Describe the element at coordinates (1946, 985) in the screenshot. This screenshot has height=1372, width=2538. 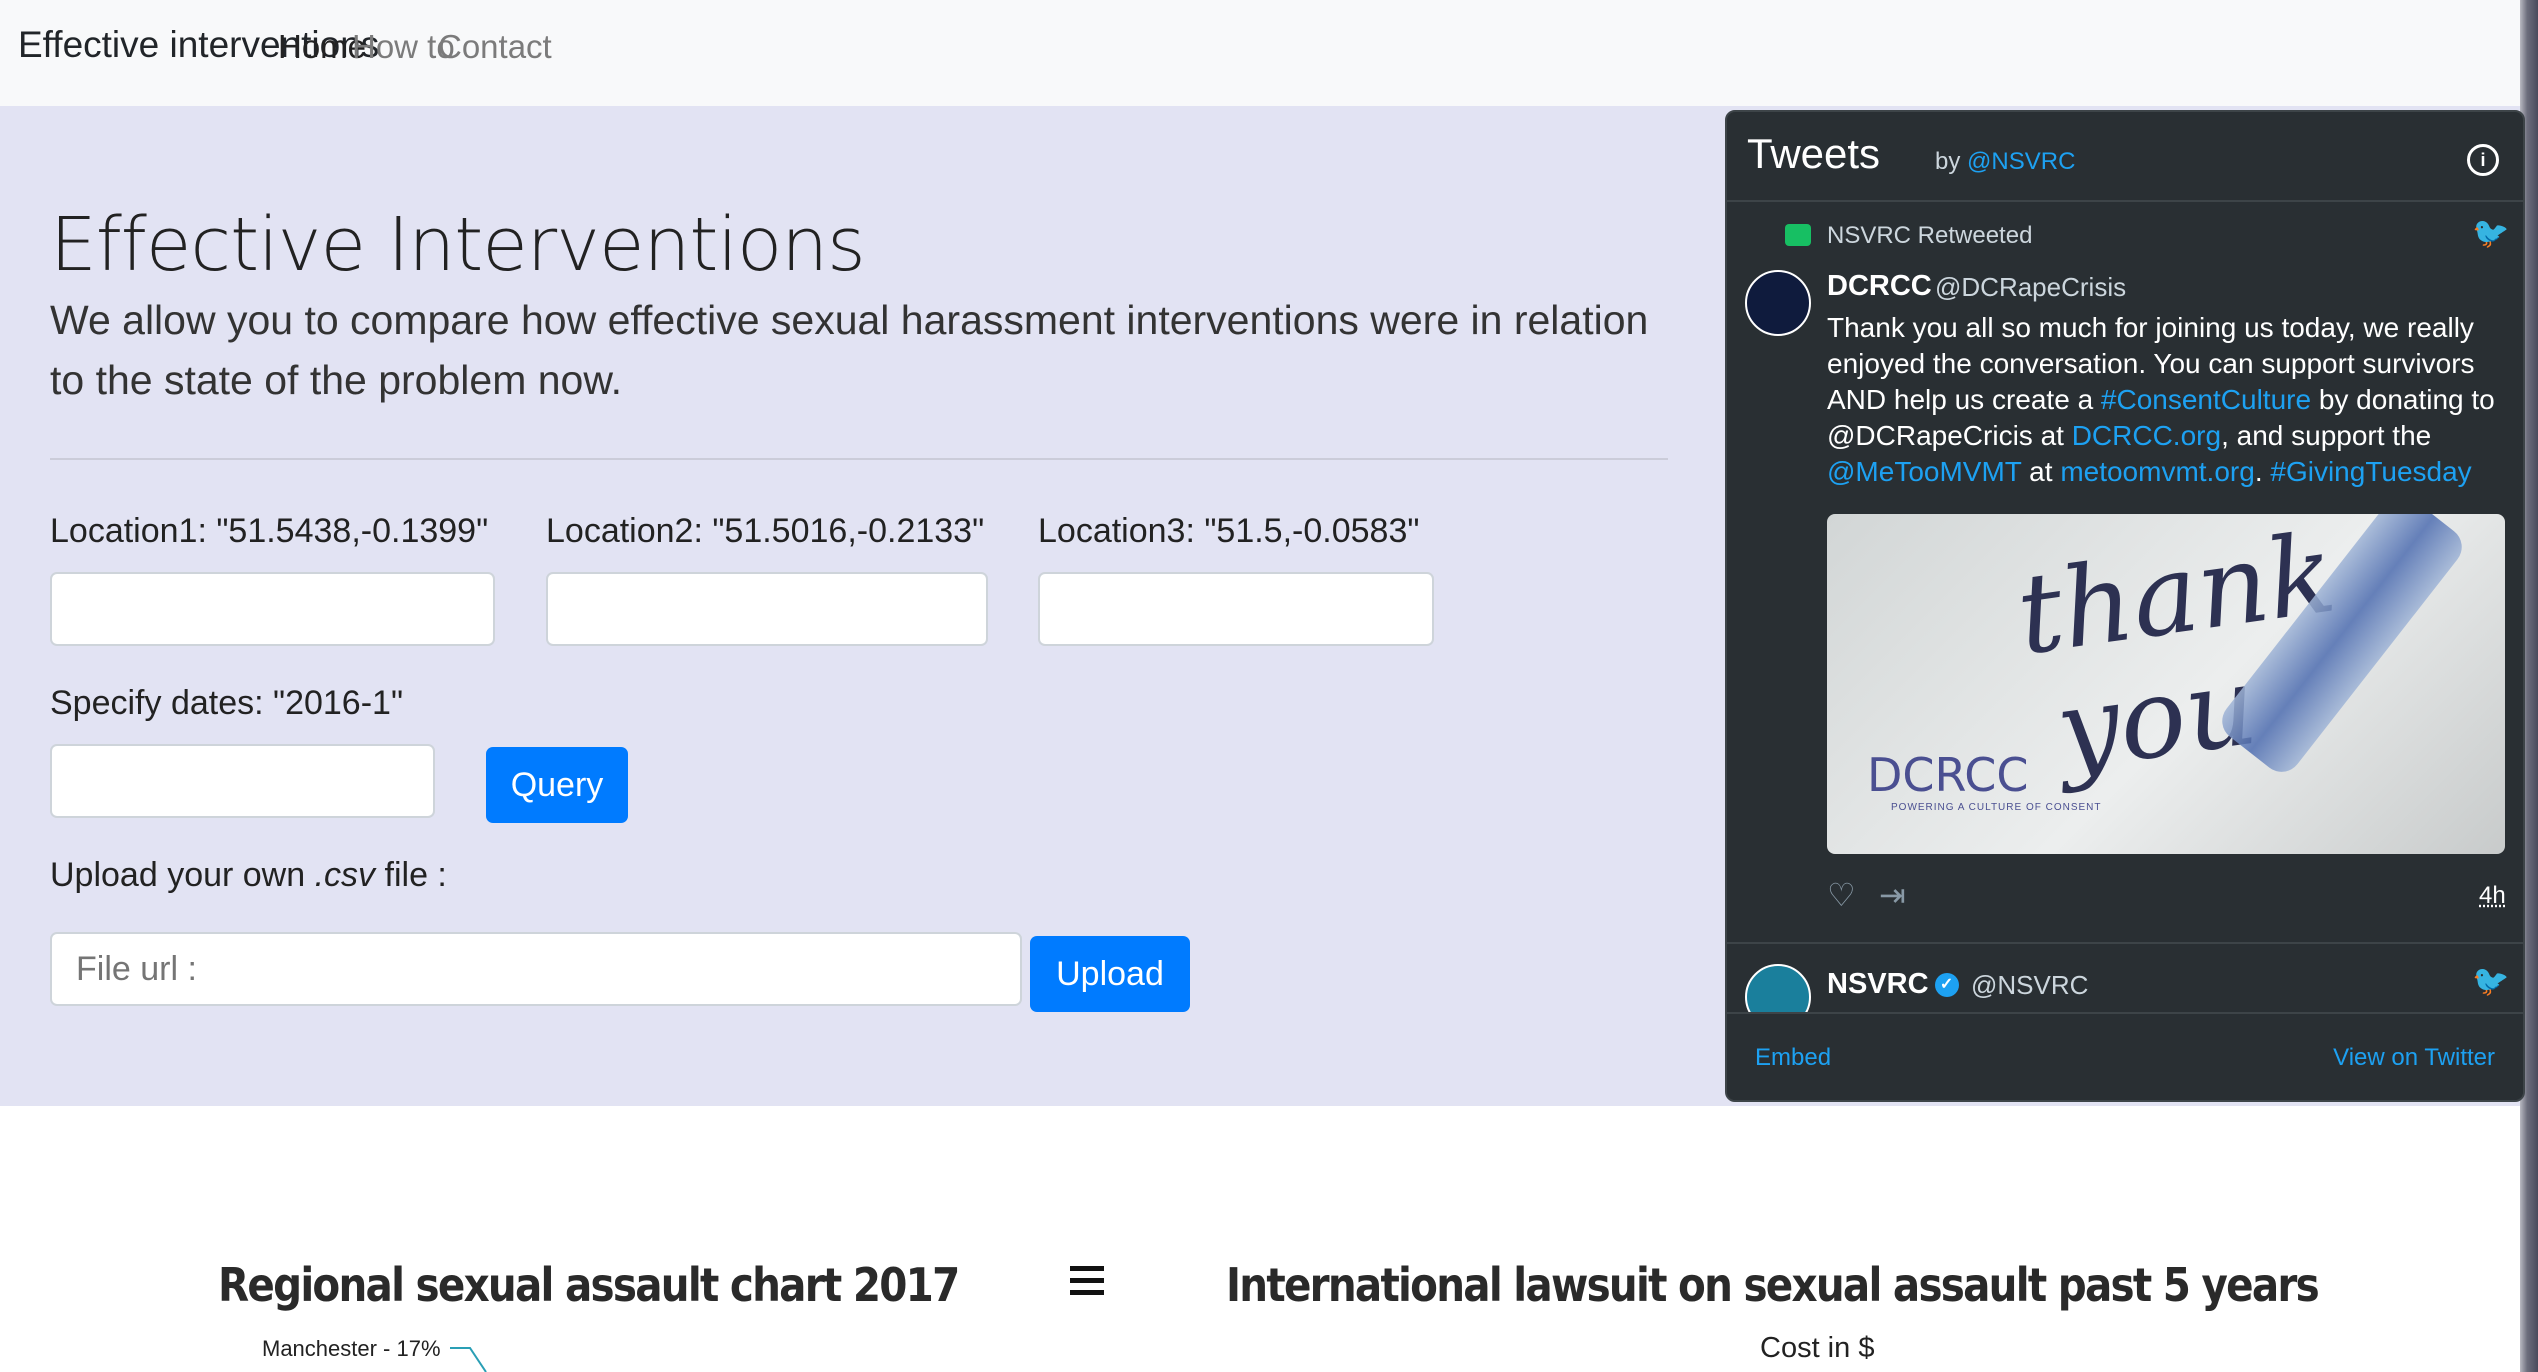
I see `verified-badge-icon: ✓` at that location.